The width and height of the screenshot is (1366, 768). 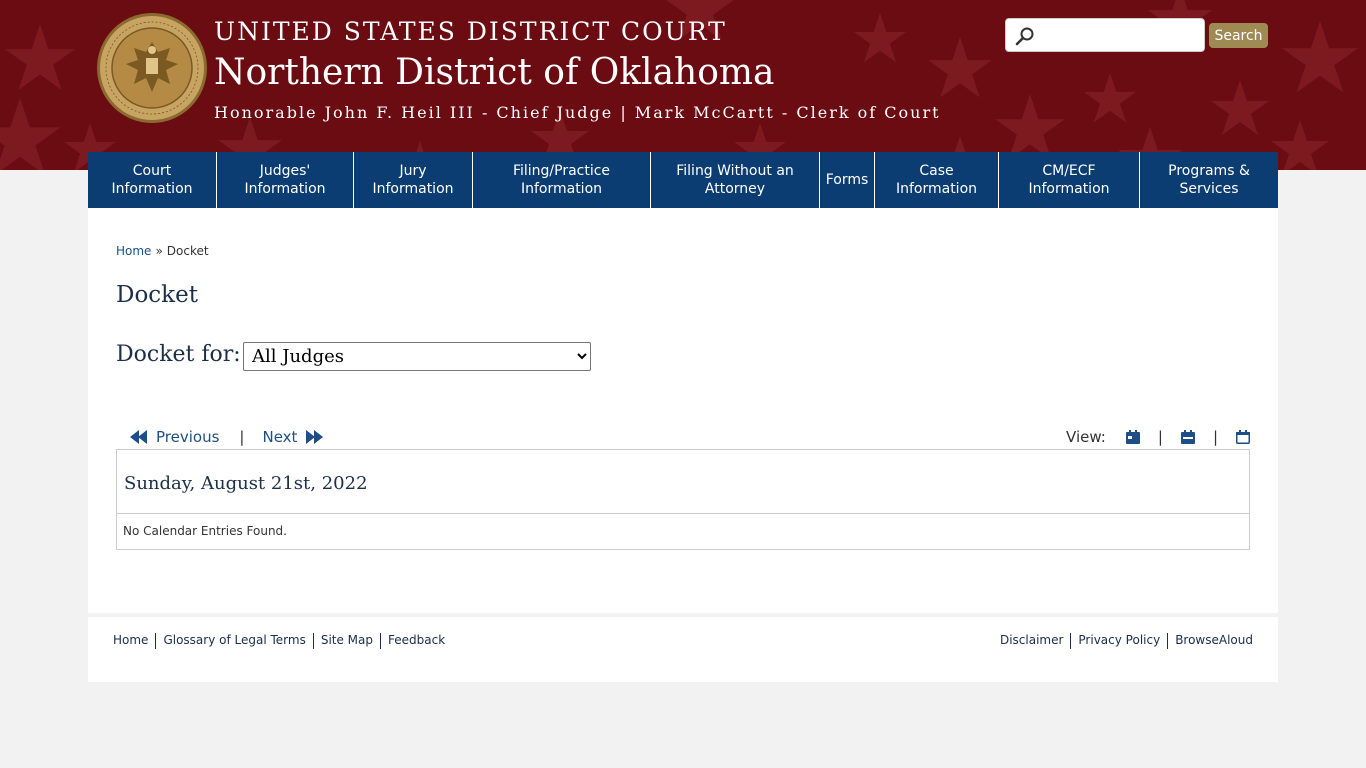 I want to click on nav-label: Forms, so click(x=847, y=180).